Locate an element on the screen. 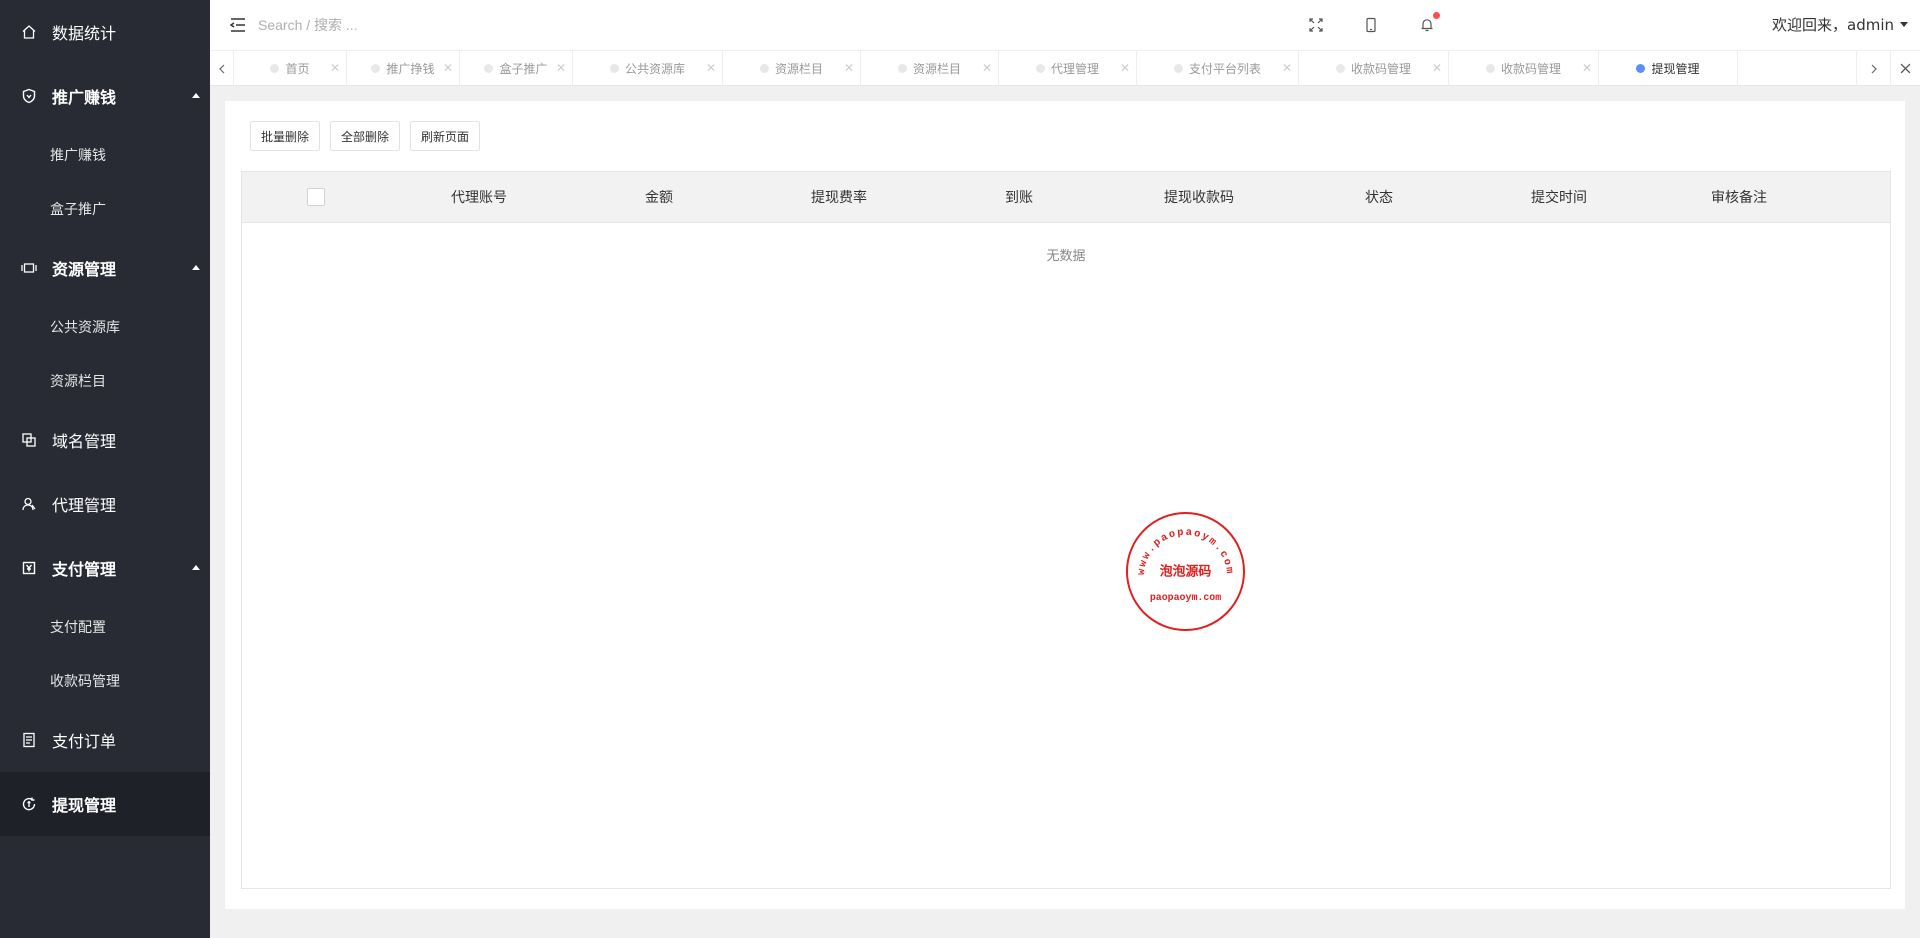  sidebar-item-label: 支付订单 is located at coordinates (84, 741).